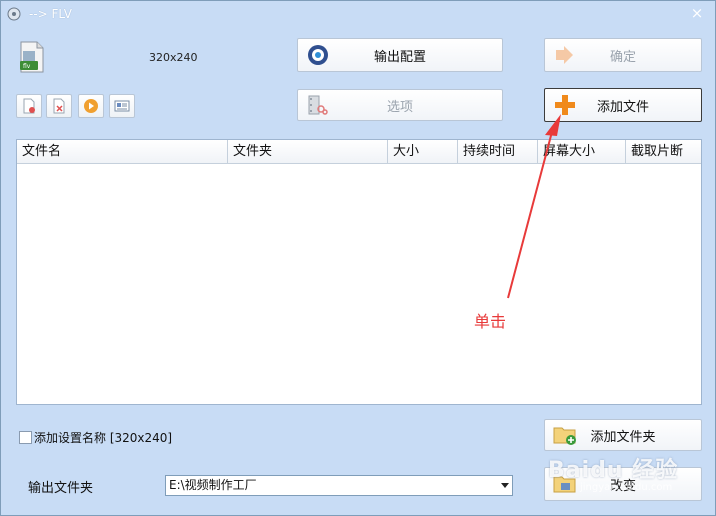  I want to click on output-config-label: 输出配置, so click(399, 57).